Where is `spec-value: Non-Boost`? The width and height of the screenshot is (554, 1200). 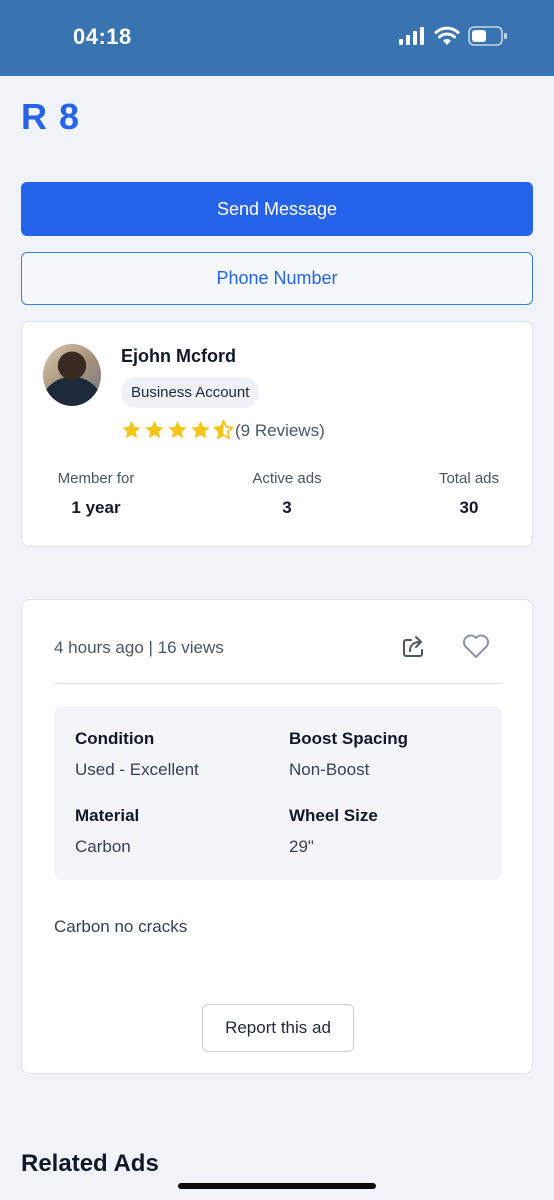 spec-value: Non-Boost is located at coordinates (329, 769).